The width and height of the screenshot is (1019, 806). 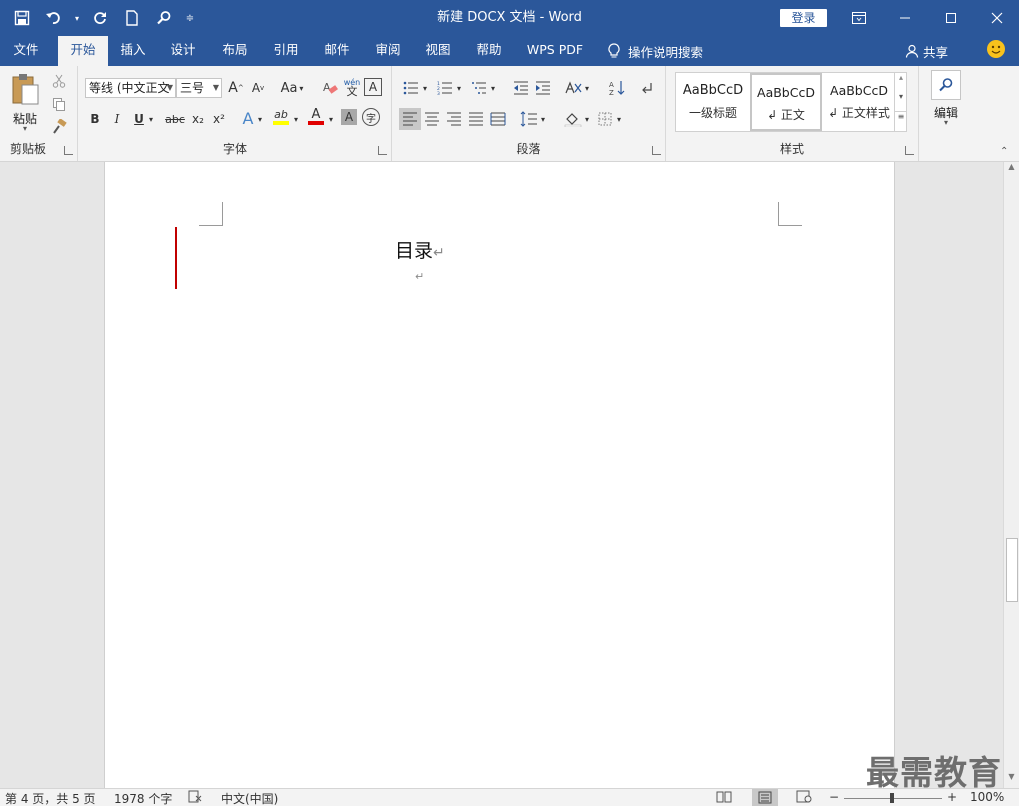 What do you see at coordinates (476, 119) in the screenshot?
I see `justify-button` at bounding box center [476, 119].